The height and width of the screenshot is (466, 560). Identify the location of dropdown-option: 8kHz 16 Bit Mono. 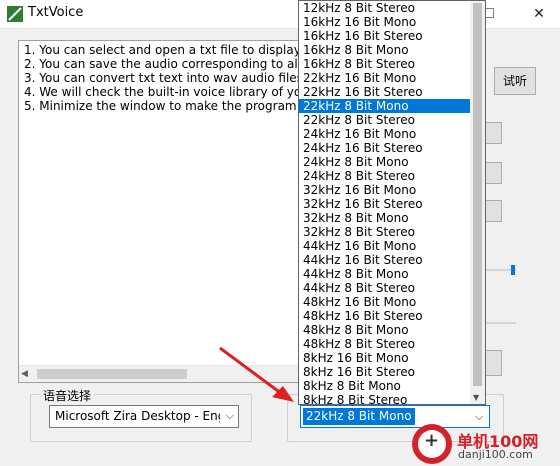
(392, 358).